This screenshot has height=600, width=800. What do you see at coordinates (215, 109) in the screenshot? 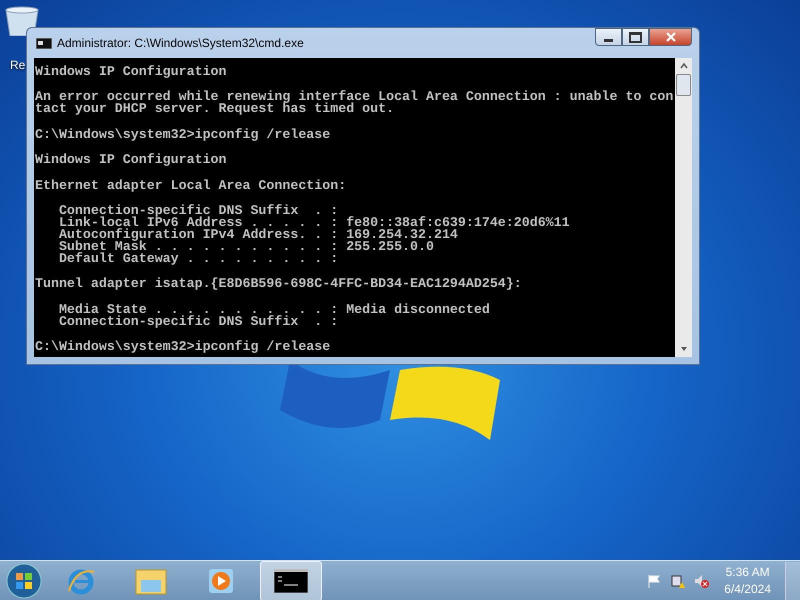
I see `console-line: tact your DHCP server. Request has timed out.` at bounding box center [215, 109].